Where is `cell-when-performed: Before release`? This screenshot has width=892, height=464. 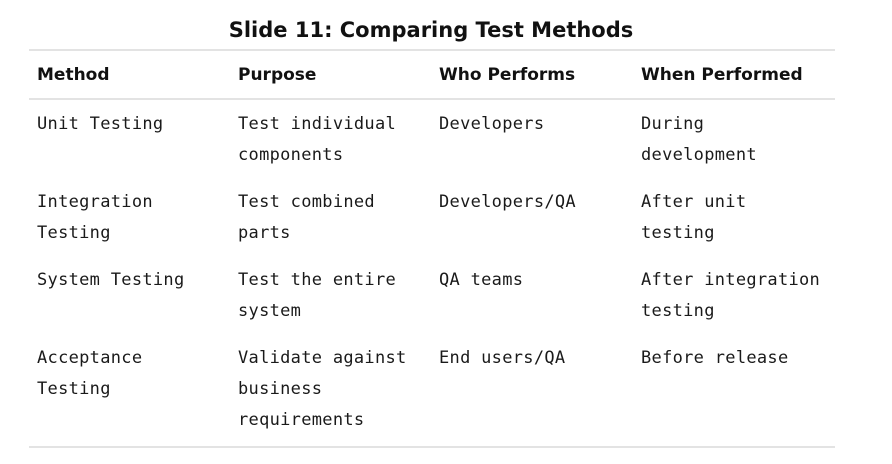
cell-when-performed: Before release is located at coordinates (715, 358).